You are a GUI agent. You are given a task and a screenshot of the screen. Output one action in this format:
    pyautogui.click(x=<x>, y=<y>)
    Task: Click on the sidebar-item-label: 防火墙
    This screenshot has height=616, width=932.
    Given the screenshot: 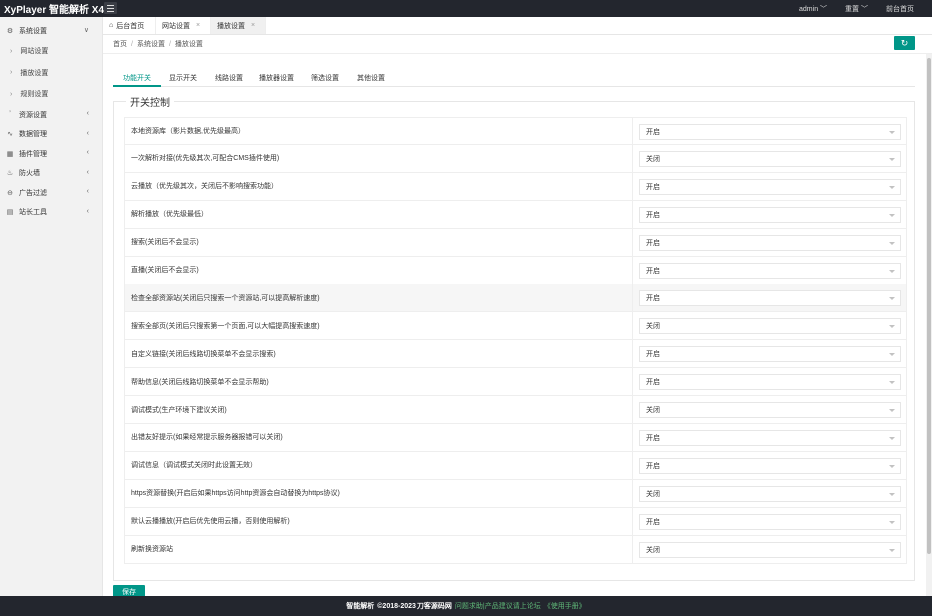 What is the action you would take?
    pyautogui.click(x=29, y=174)
    